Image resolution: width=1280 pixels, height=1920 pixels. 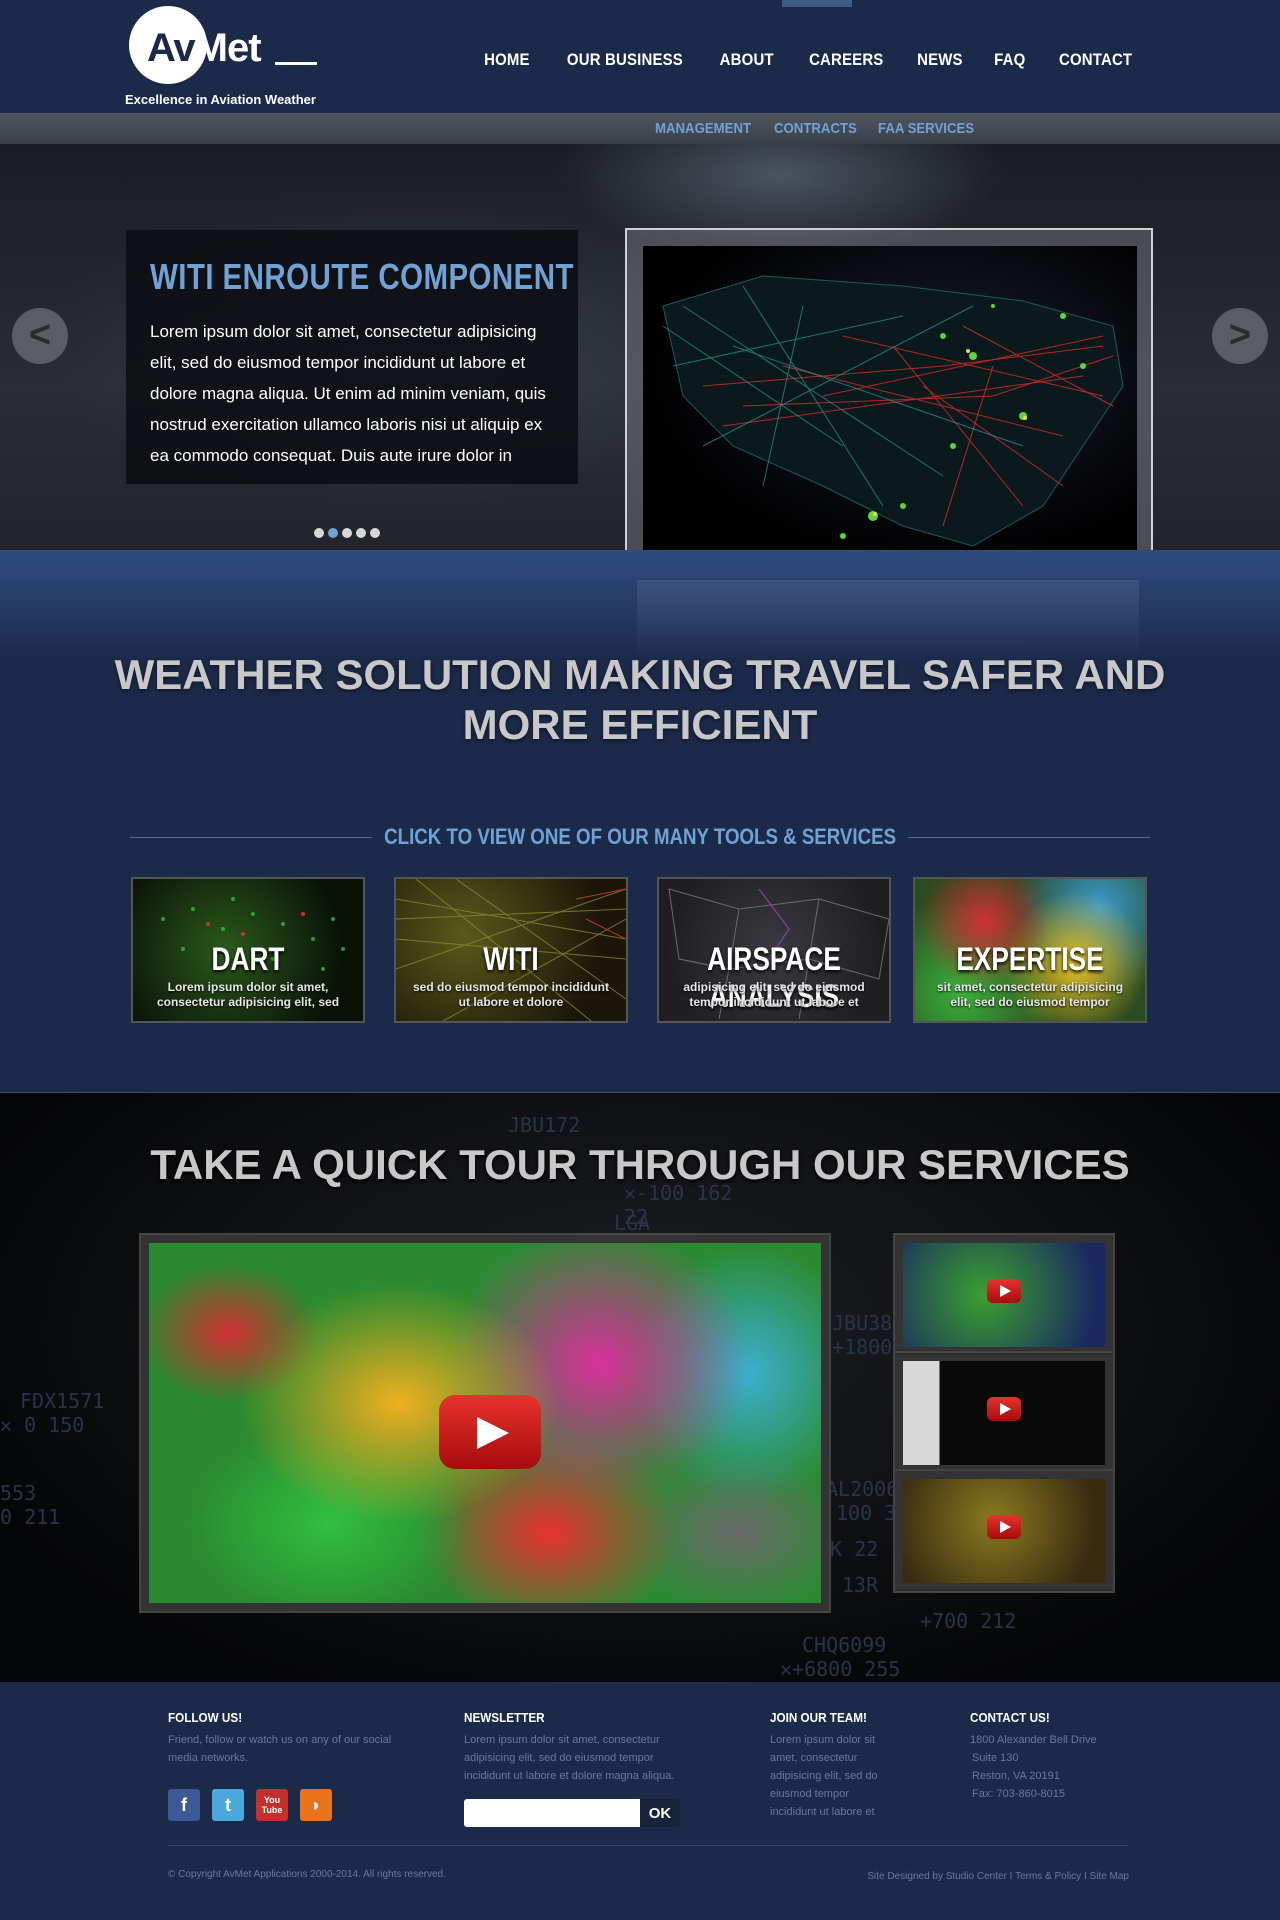 What do you see at coordinates (640, 724) in the screenshot?
I see `headline-line-2: MORE EFFICIENT` at bounding box center [640, 724].